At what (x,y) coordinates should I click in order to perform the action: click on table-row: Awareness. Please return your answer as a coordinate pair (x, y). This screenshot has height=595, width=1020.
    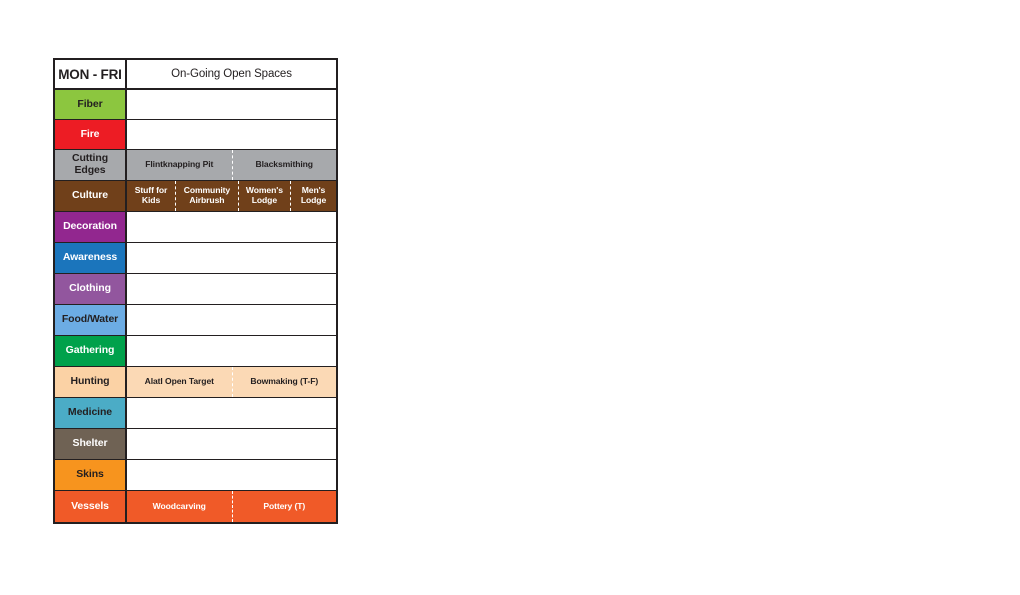
    Looking at the image, I should click on (195, 258).